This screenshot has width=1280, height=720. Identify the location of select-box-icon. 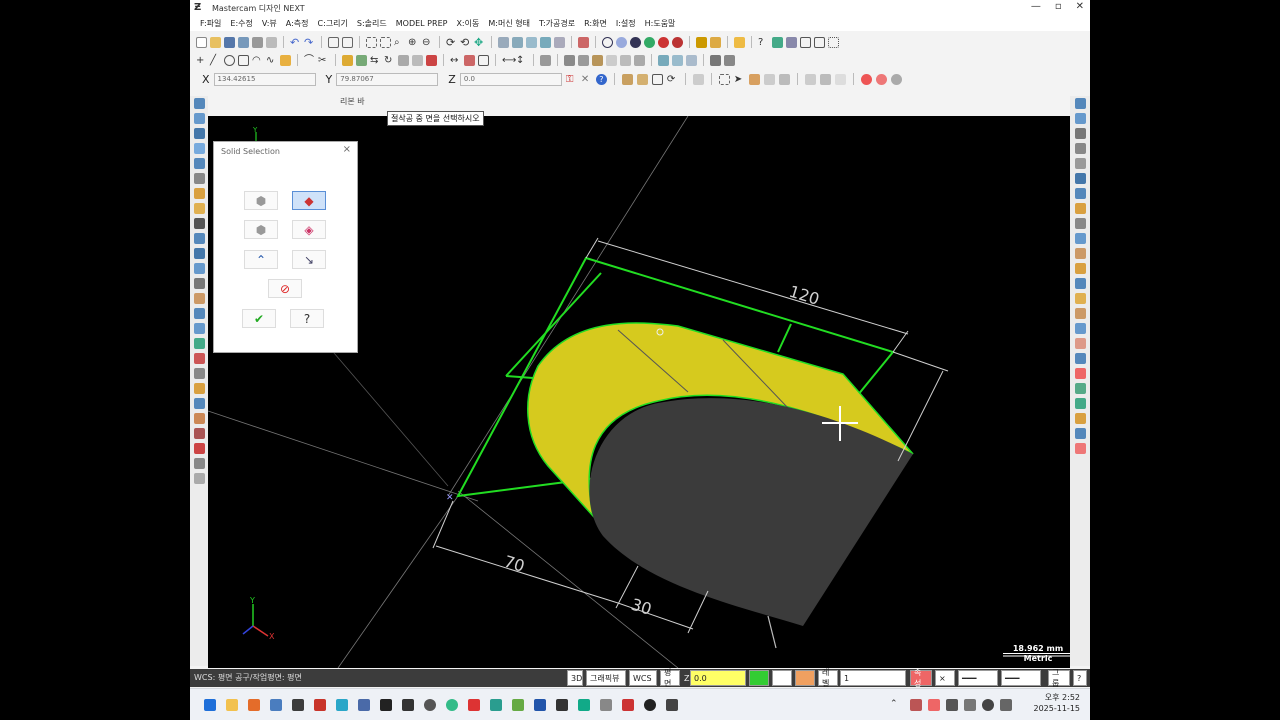
(724, 79).